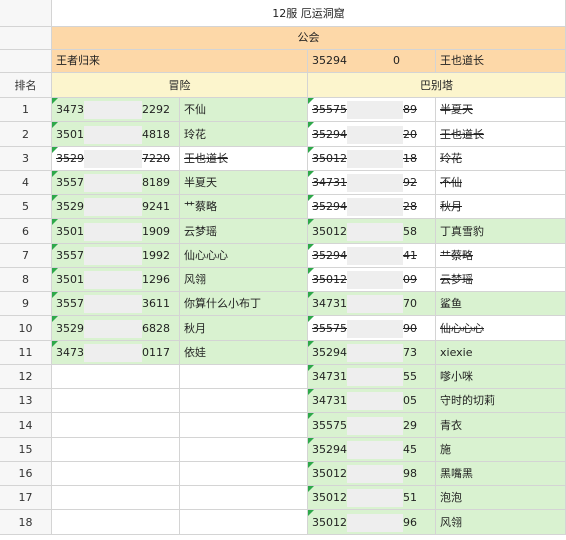 This screenshot has width=566, height=540. Describe the element at coordinates (116, 280) in the screenshot. I see `adventure-id-cell: 3501 1296` at that location.